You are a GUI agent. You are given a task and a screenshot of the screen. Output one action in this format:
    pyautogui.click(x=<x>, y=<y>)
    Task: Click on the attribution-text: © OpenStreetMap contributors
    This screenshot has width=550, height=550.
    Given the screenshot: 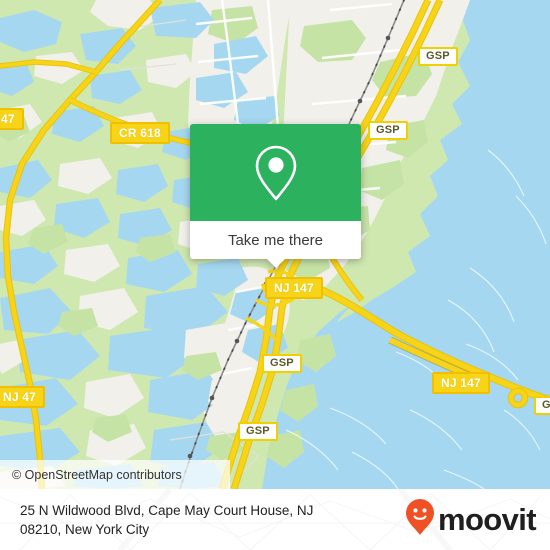 What is the action you would take?
    pyautogui.click(x=97, y=474)
    